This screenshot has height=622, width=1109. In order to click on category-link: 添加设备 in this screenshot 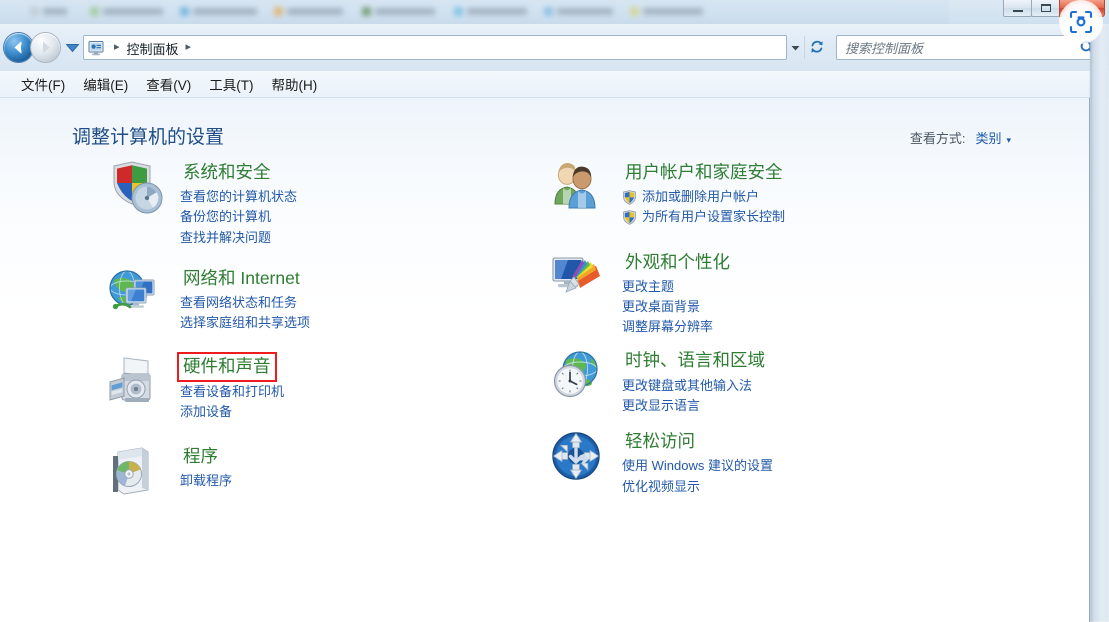, I will do `click(232, 412)`.